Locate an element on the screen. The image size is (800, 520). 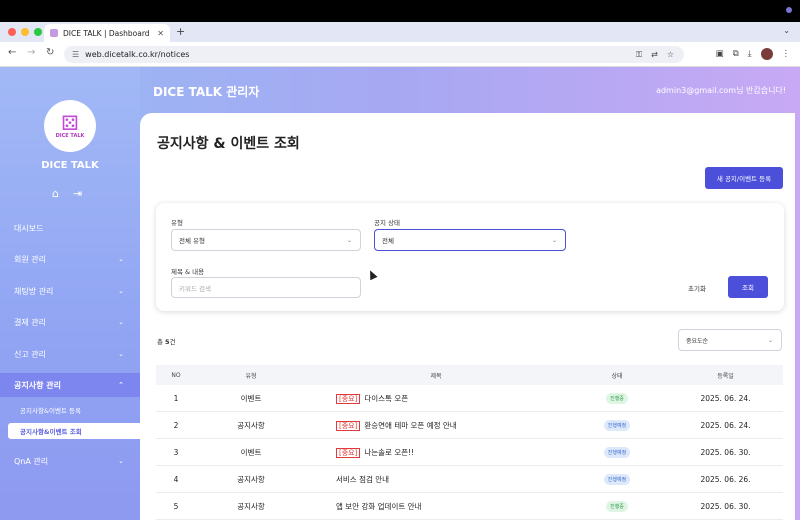
type-select: 전체 유형 ⌄ is located at coordinates (266, 240).